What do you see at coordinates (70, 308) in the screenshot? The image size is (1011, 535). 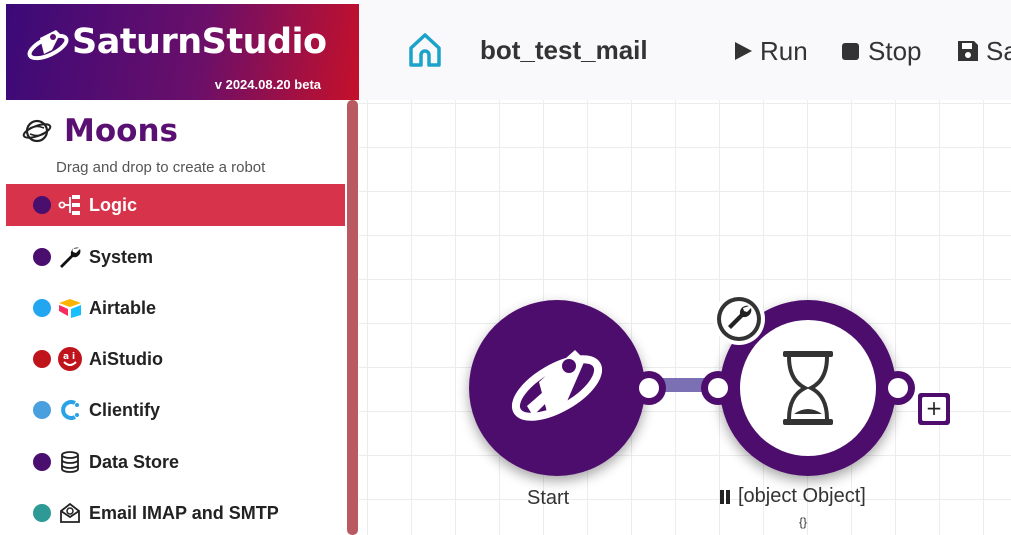 I see `airtable-icon` at bounding box center [70, 308].